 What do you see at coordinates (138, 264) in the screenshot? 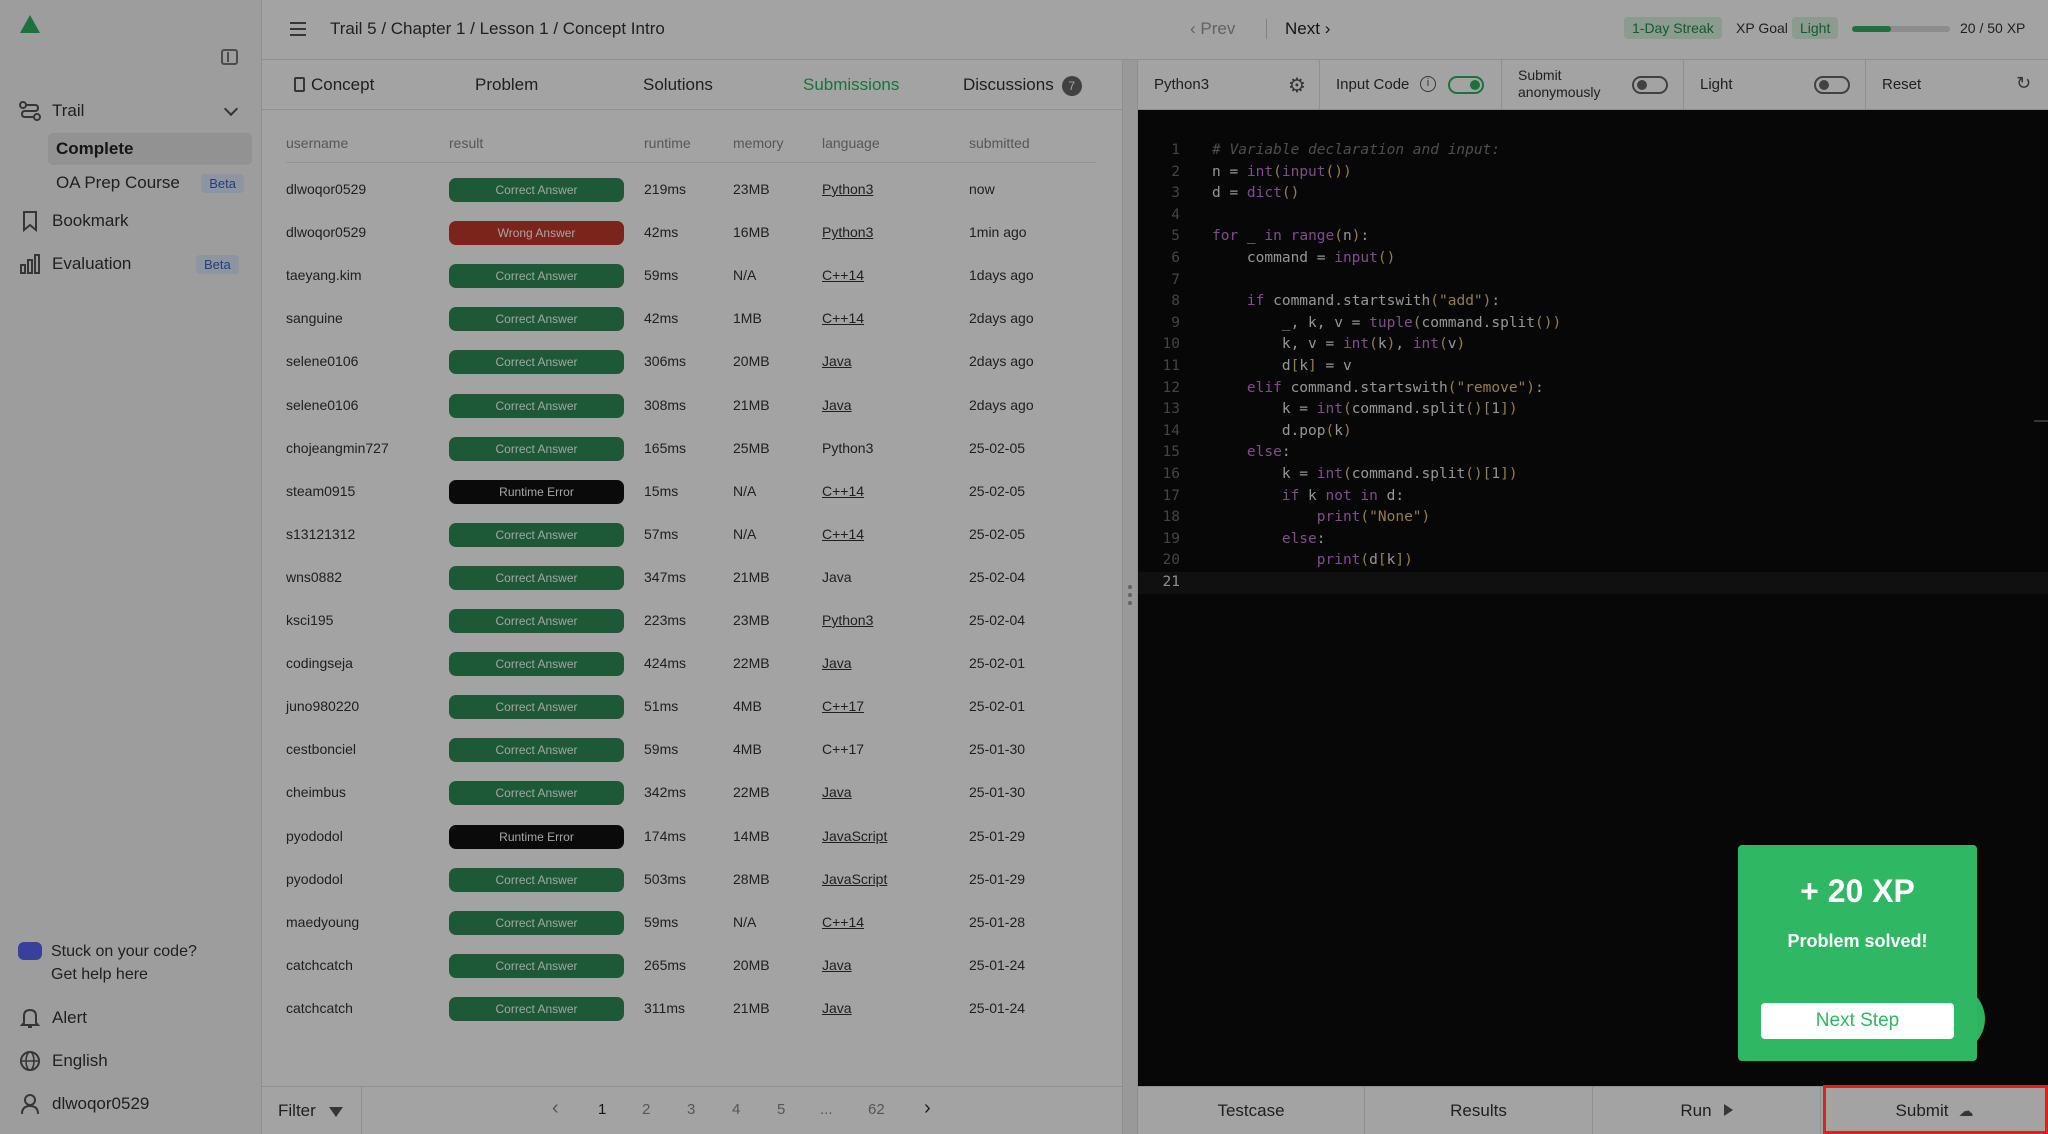
I see `sidebar-item-evaluation: Evaluation Beta` at bounding box center [138, 264].